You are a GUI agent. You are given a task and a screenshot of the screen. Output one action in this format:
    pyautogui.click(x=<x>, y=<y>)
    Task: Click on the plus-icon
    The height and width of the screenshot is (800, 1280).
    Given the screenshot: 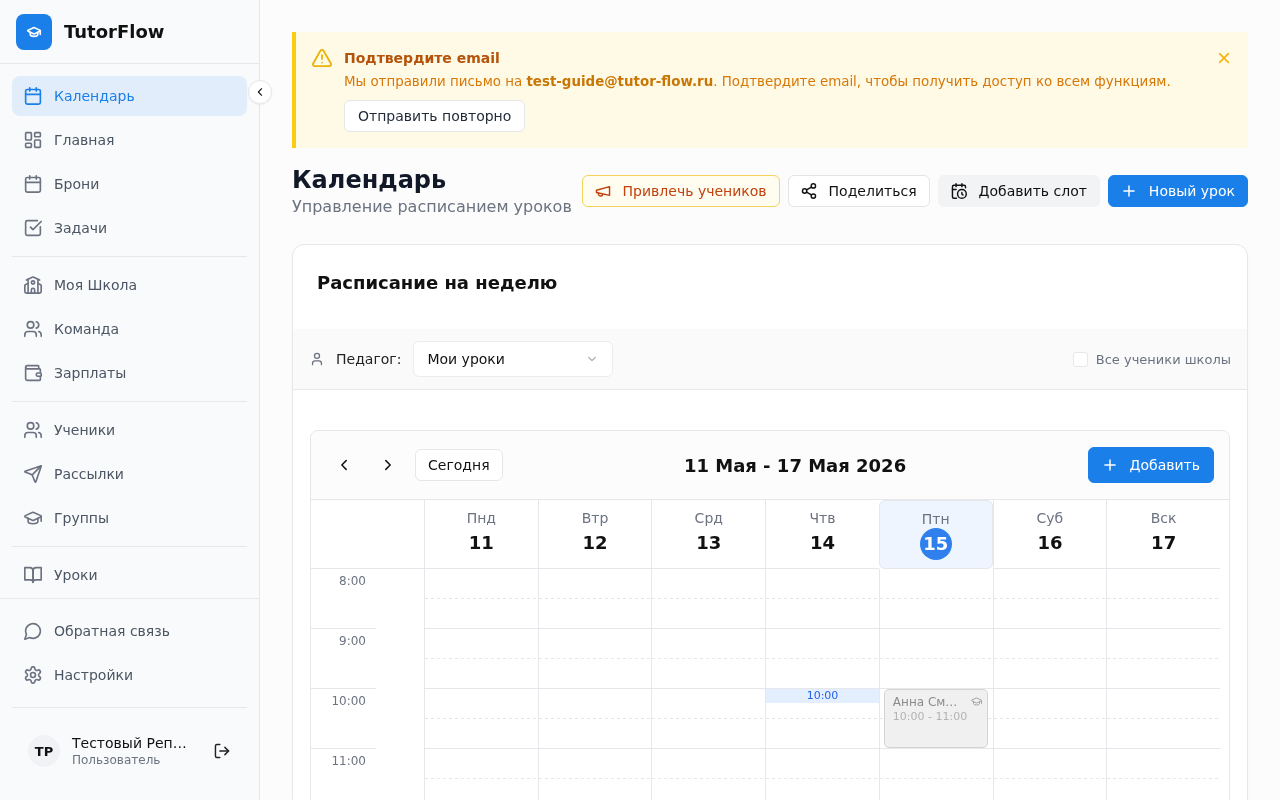 What is the action you would take?
    pyautogui.click(x=1128, y=190)
    